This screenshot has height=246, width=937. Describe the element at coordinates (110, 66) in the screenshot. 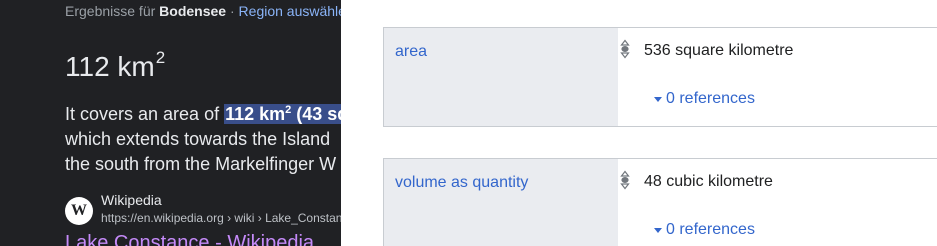

I see `answer-value: 112 km` at that location.